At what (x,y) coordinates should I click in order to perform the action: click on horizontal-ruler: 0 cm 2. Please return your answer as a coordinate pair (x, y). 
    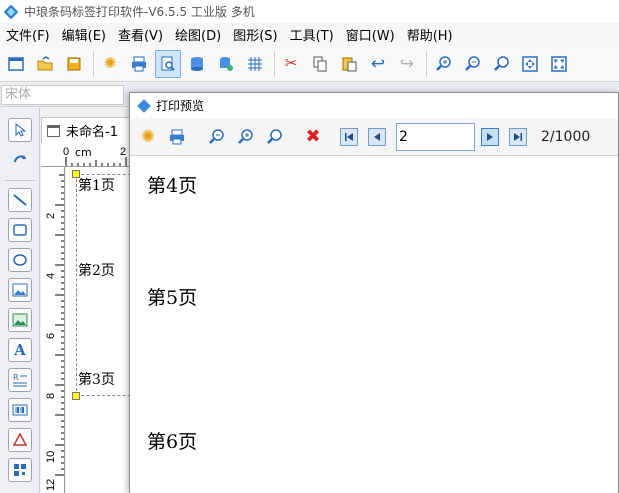
    Looking at the image, I should click on (86, 155).